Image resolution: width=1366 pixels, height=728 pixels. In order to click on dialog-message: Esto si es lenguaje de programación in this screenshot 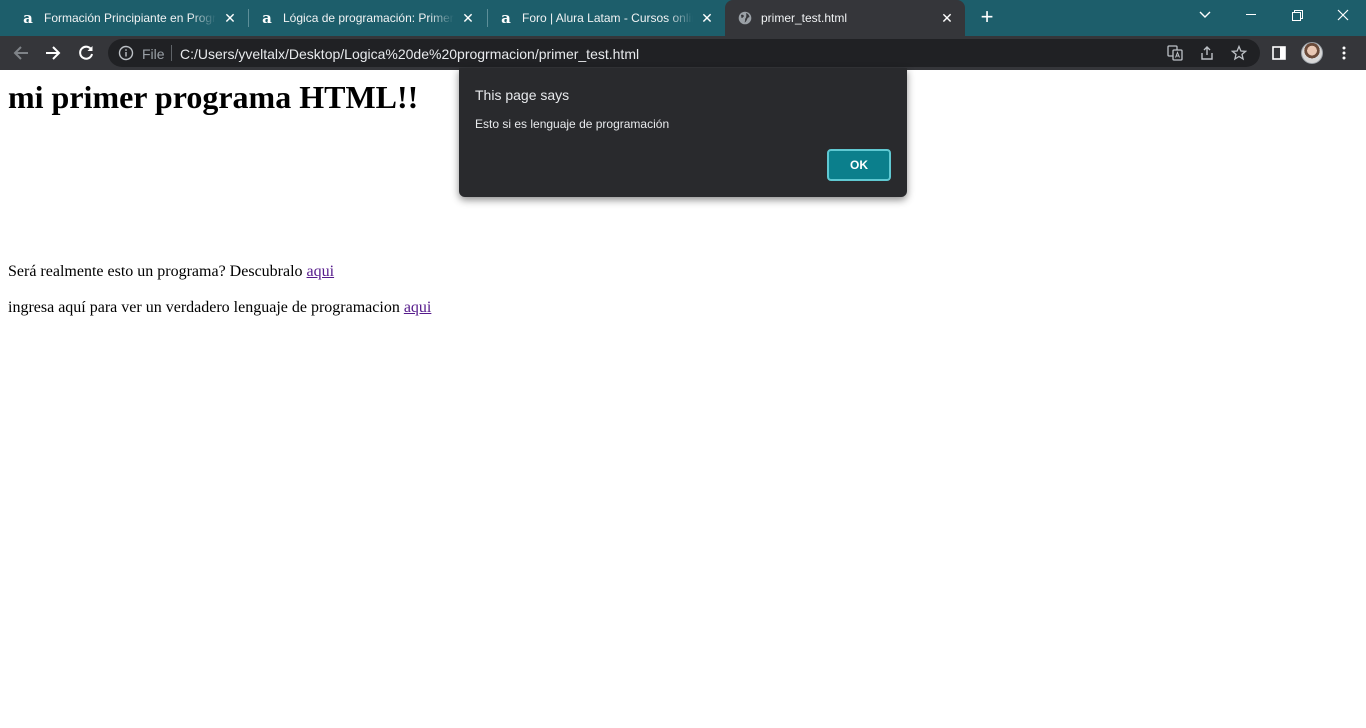, I will do `click(572, 124)`.